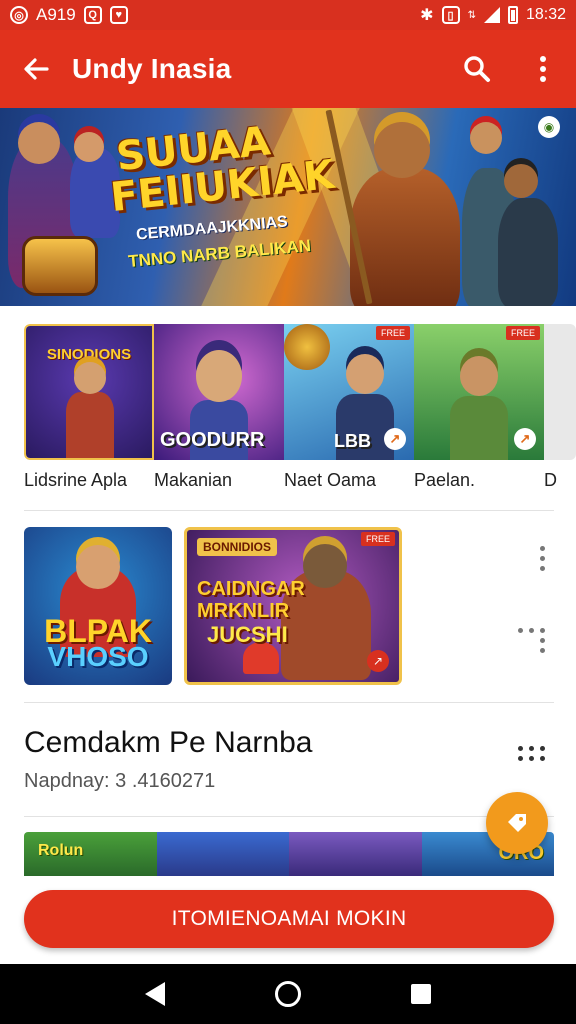 Image resolution: width=576 pixels, height=1024 pixels. What do you see at coordinates (89, 147) in the screenshot?
I see `hero-character-left-2-head` at bounding box center [89, 147].